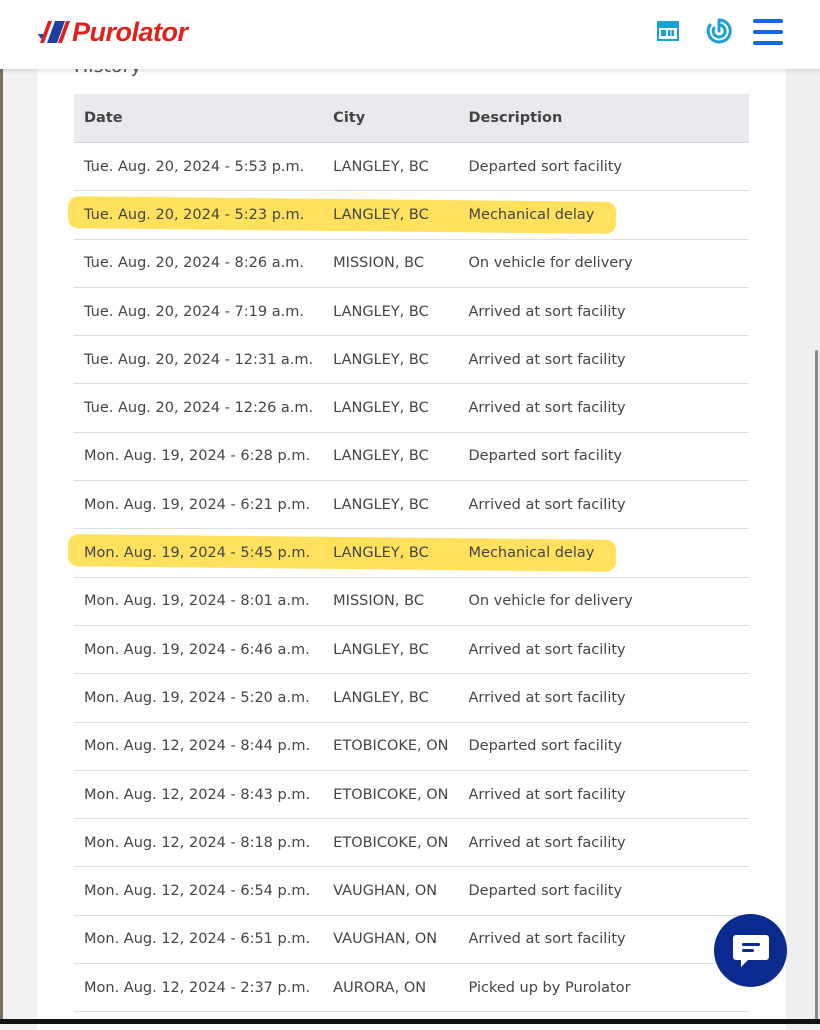  Describe the element at coordinates (199, 698) in the screenshot. I see `event-date: Mon. Aug. 19, 2024 - 5:20 a.m.` at that location.